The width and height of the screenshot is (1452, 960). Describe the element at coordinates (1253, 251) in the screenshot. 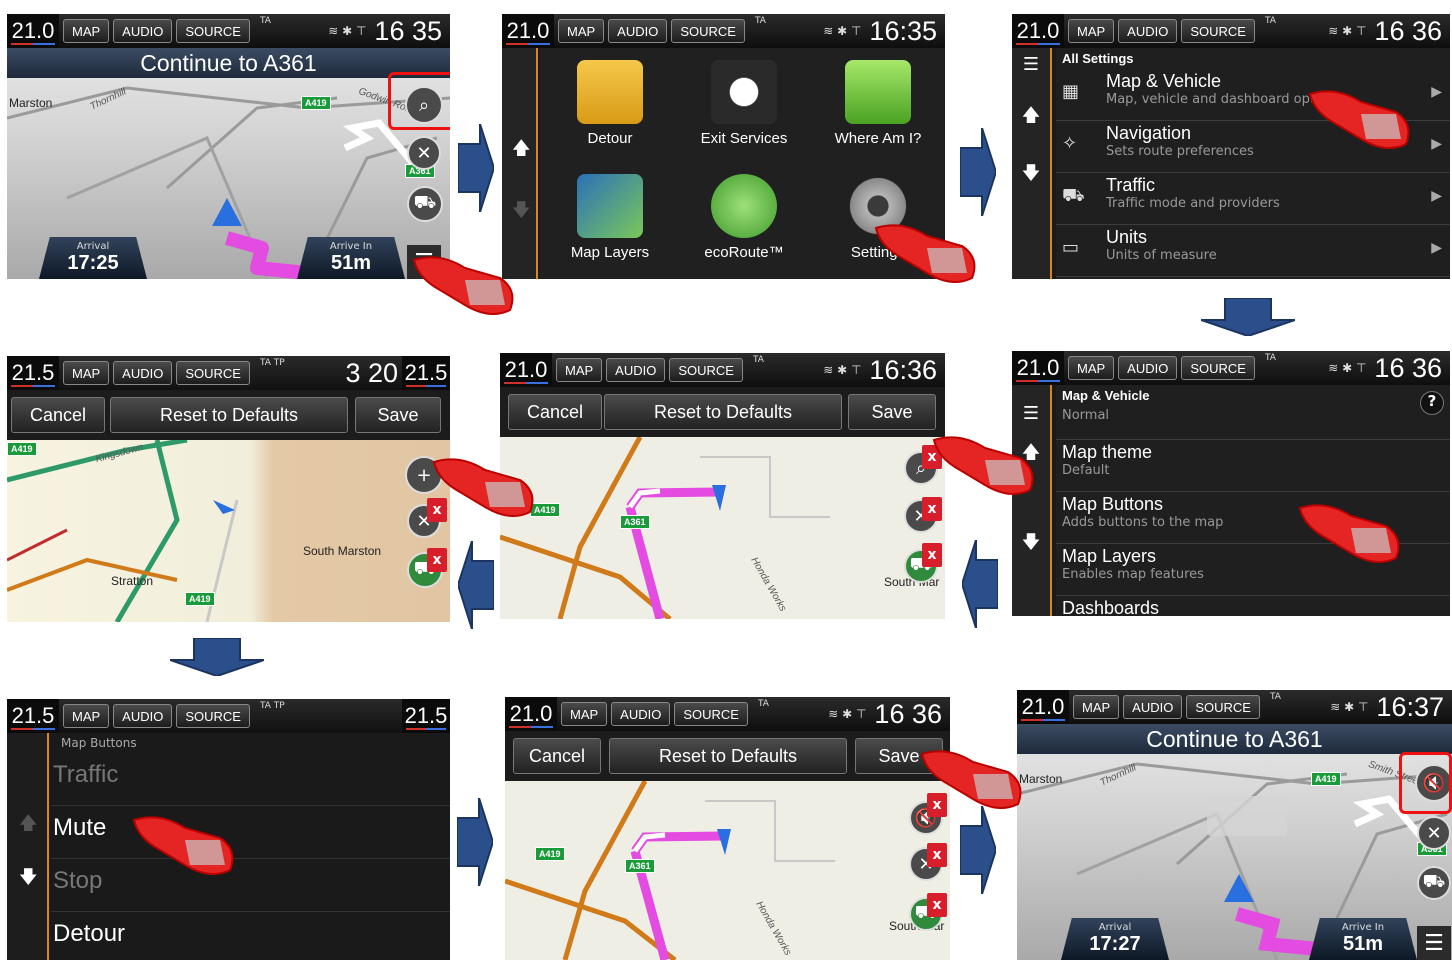

I see `settings-row-units: ▭ Units Units of measure ▶` at that location.